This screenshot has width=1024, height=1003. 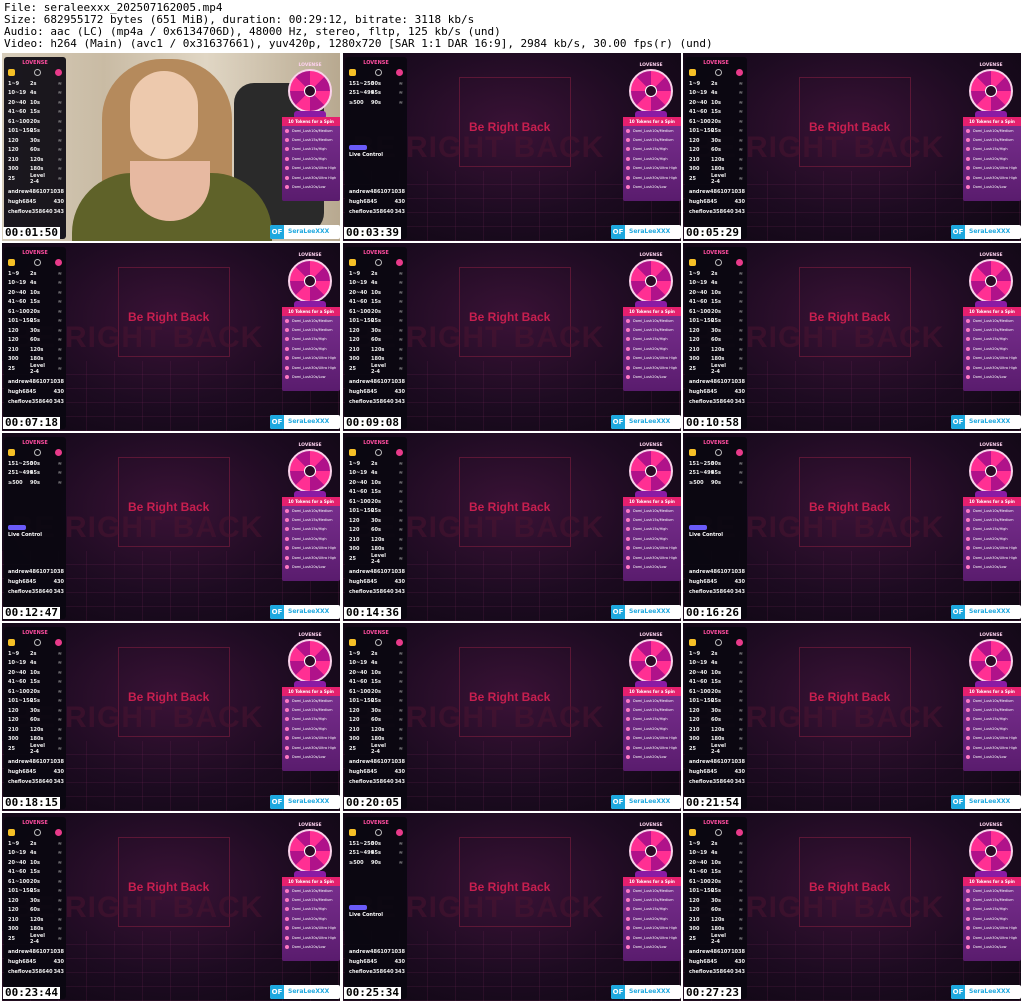 I want to click on spin-option: Domi_Lush10s/Ultra High, so click(x=992, y=358).